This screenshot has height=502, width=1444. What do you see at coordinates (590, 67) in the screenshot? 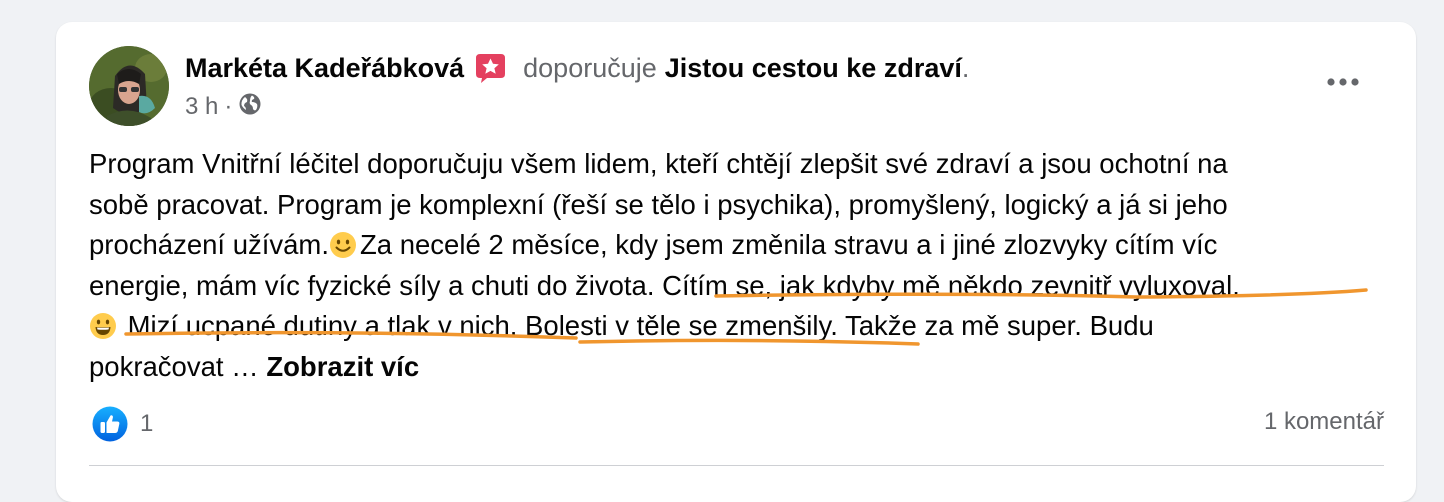
I see `action-text: doporučuje` at bounding box center [590, 67].